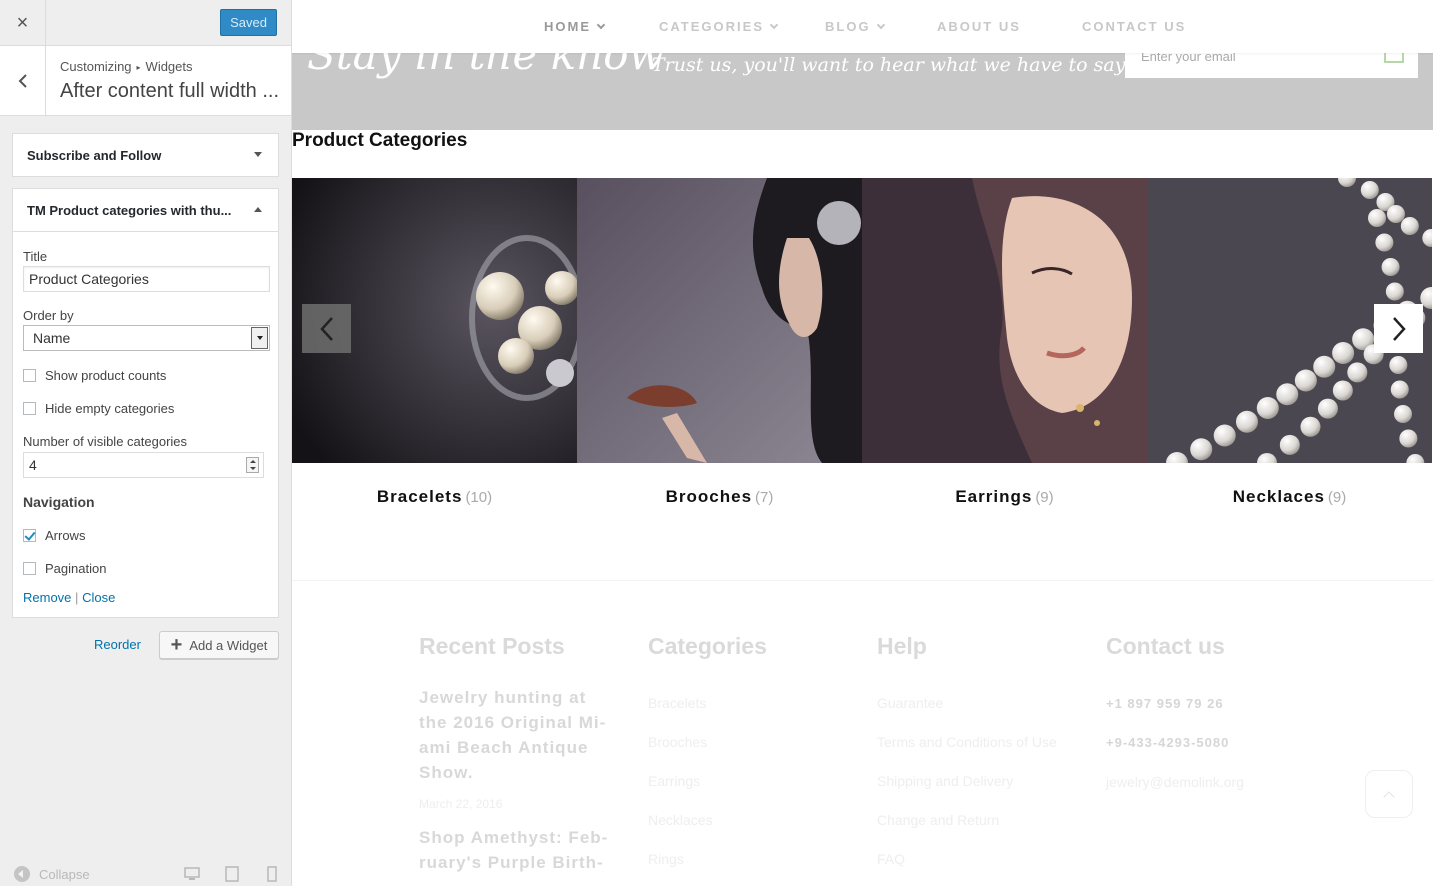  Describe the element at coordinates (492, 646) in the screenshot. I see `recent-posts-heading: Recent Posts` at that location.